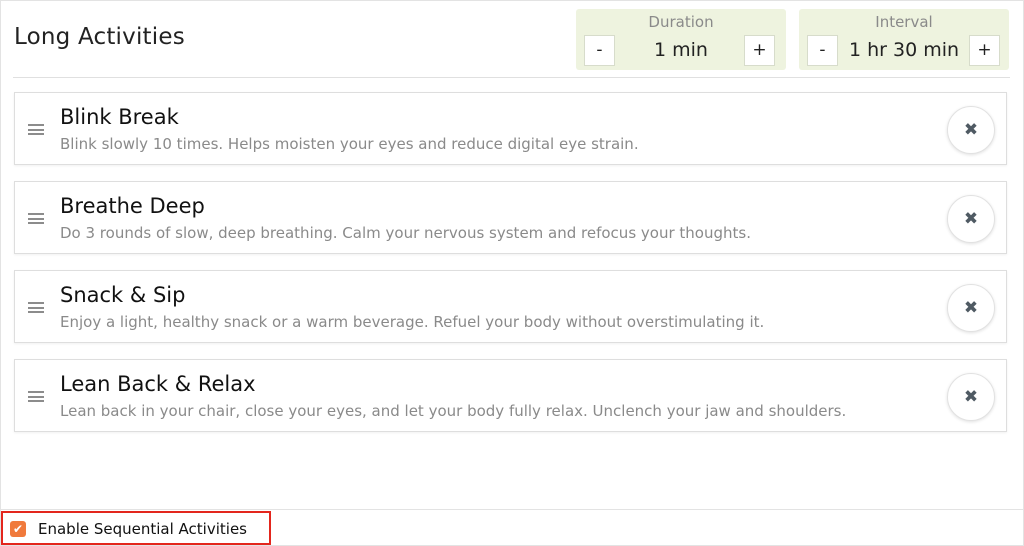 This screenshot has height=546, width=1024. I want to click on interval-control: Interval - 1 hr 30 min +, so click(904, 39).